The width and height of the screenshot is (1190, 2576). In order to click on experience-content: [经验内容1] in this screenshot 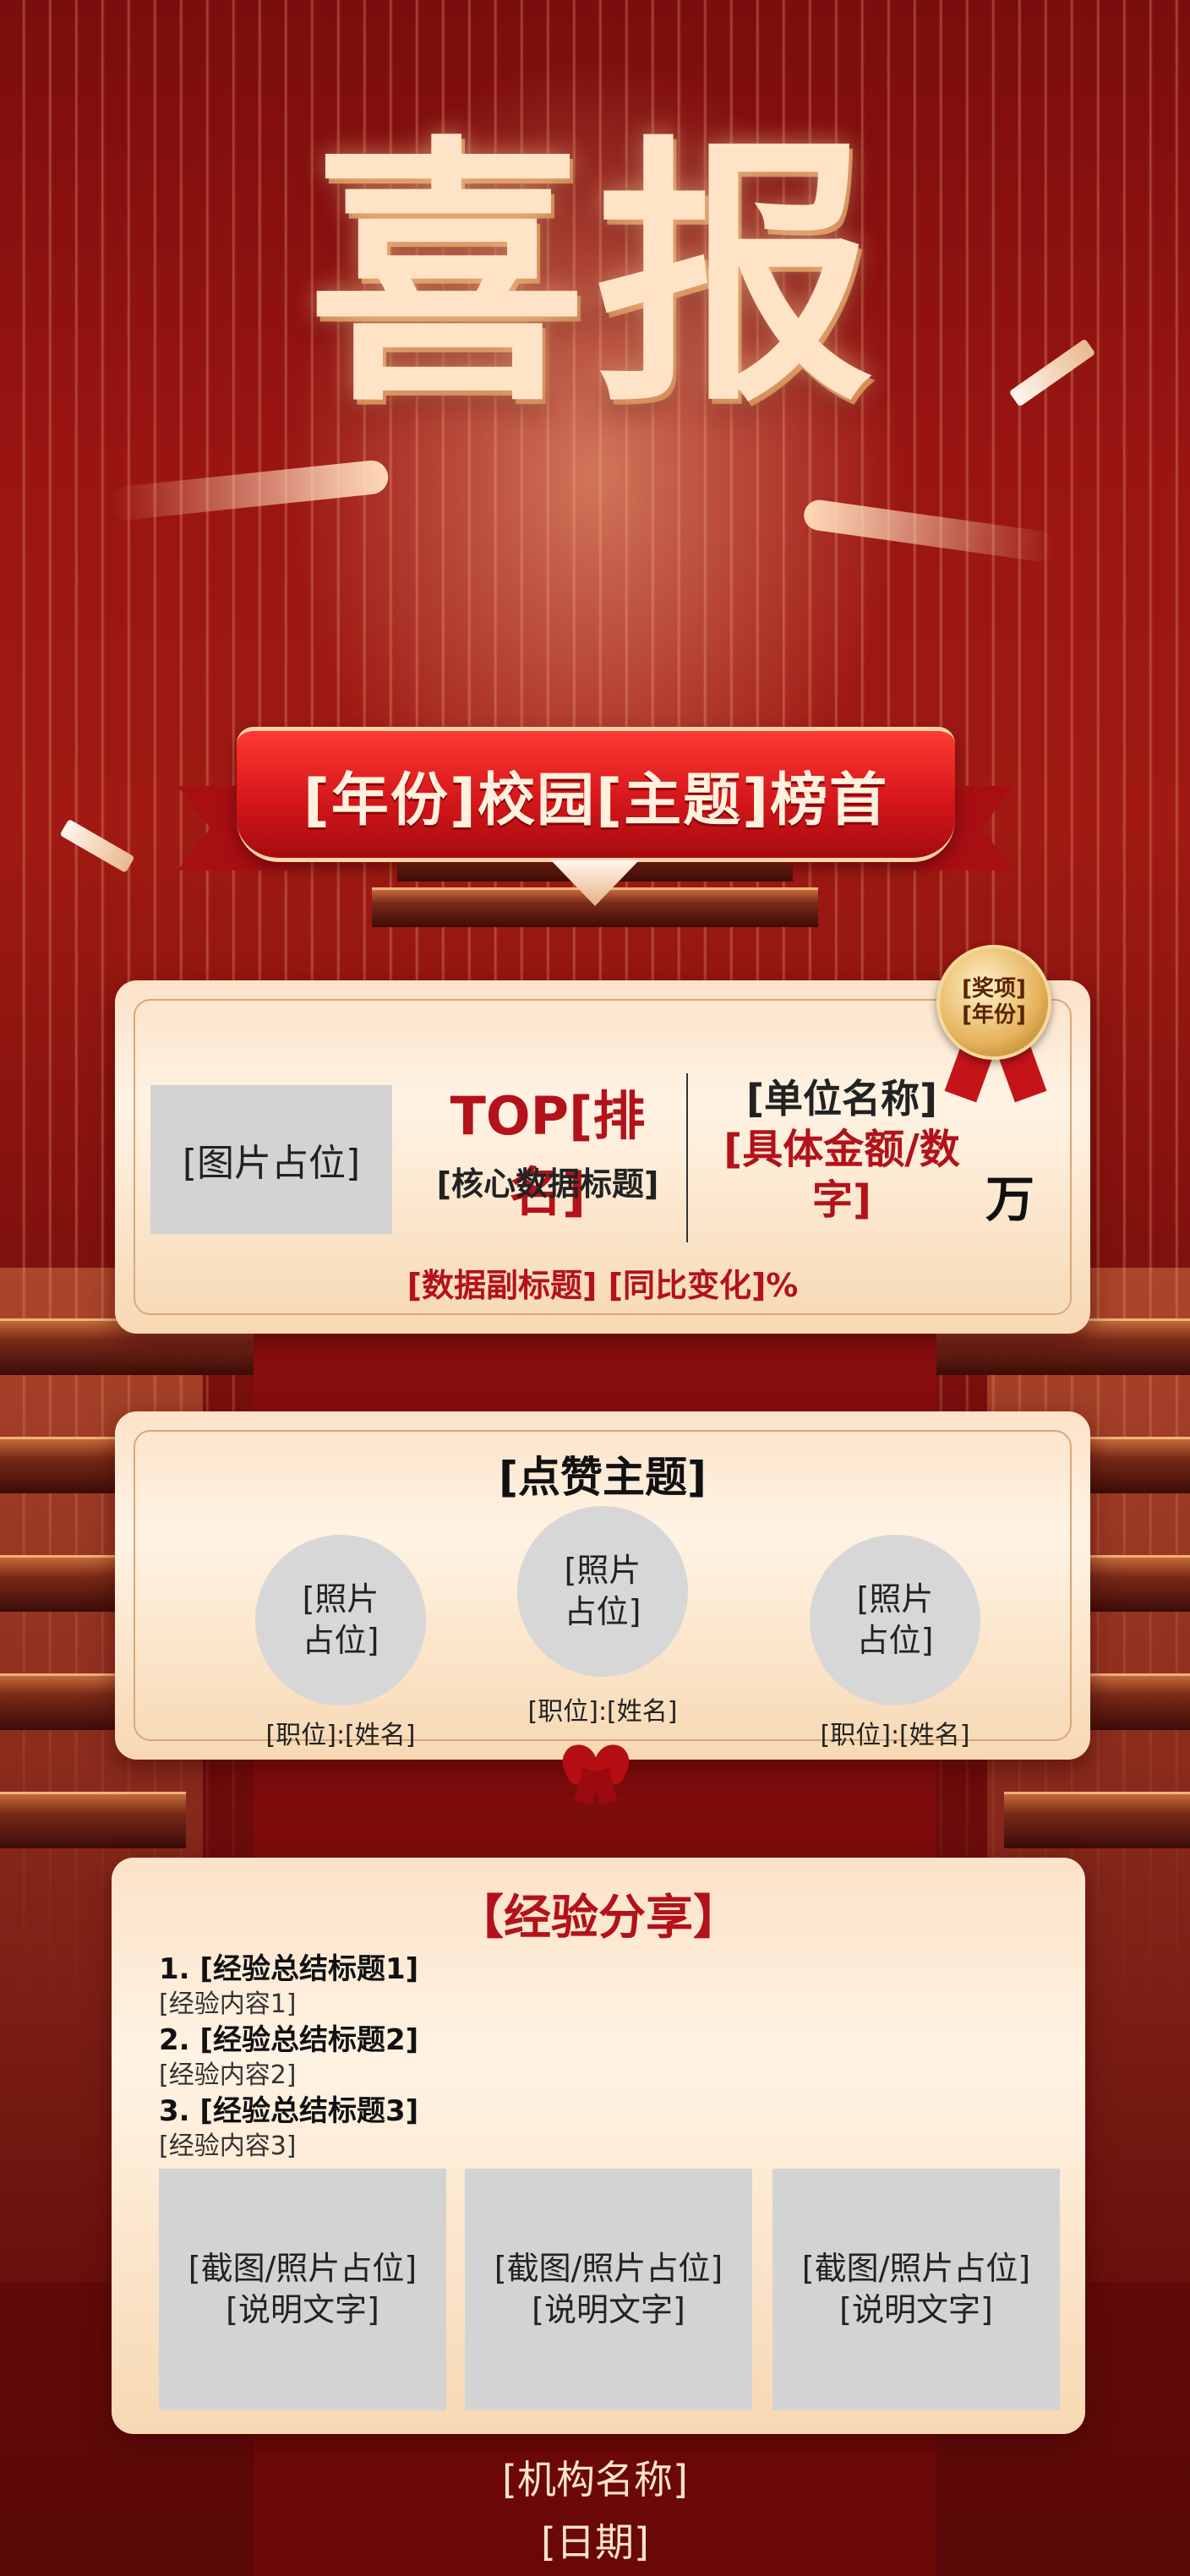, I will do `click(228, 2004)`.